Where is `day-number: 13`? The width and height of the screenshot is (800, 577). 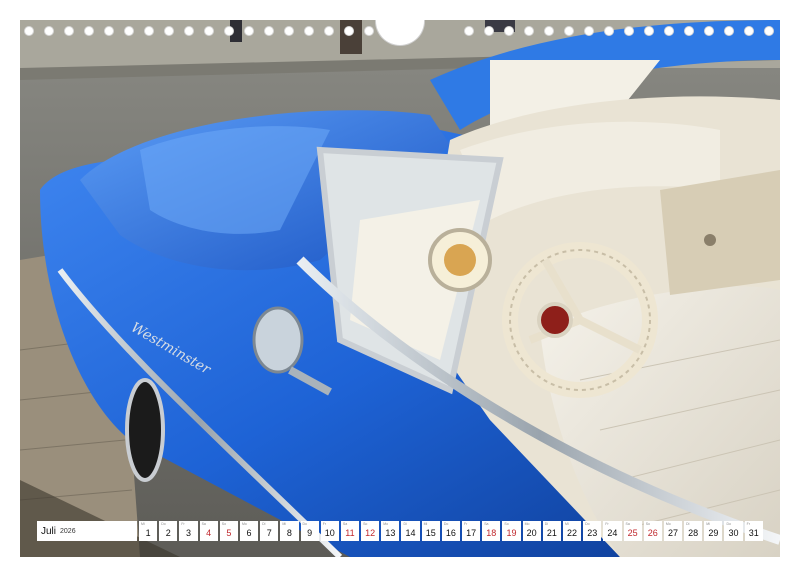 day-number: 13 is located at coordinates (390, 533).